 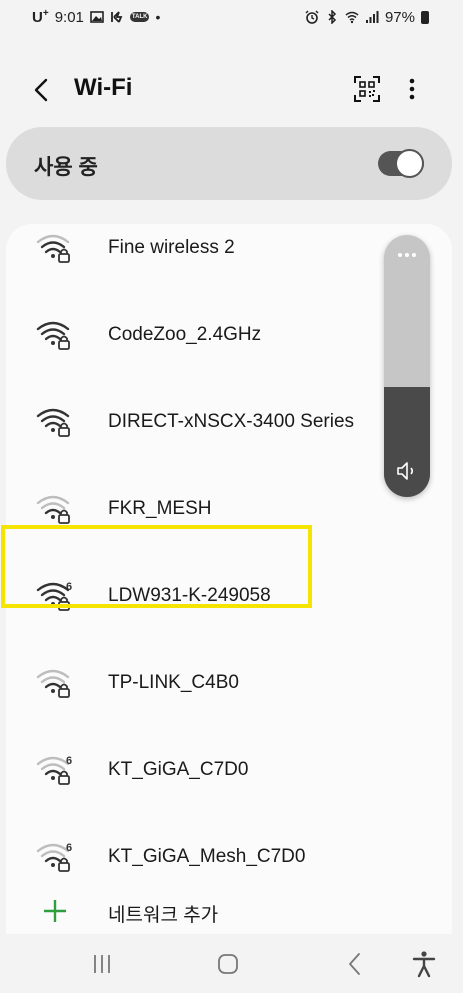 I want to click on speaker-button, so click(x=407, y=471).